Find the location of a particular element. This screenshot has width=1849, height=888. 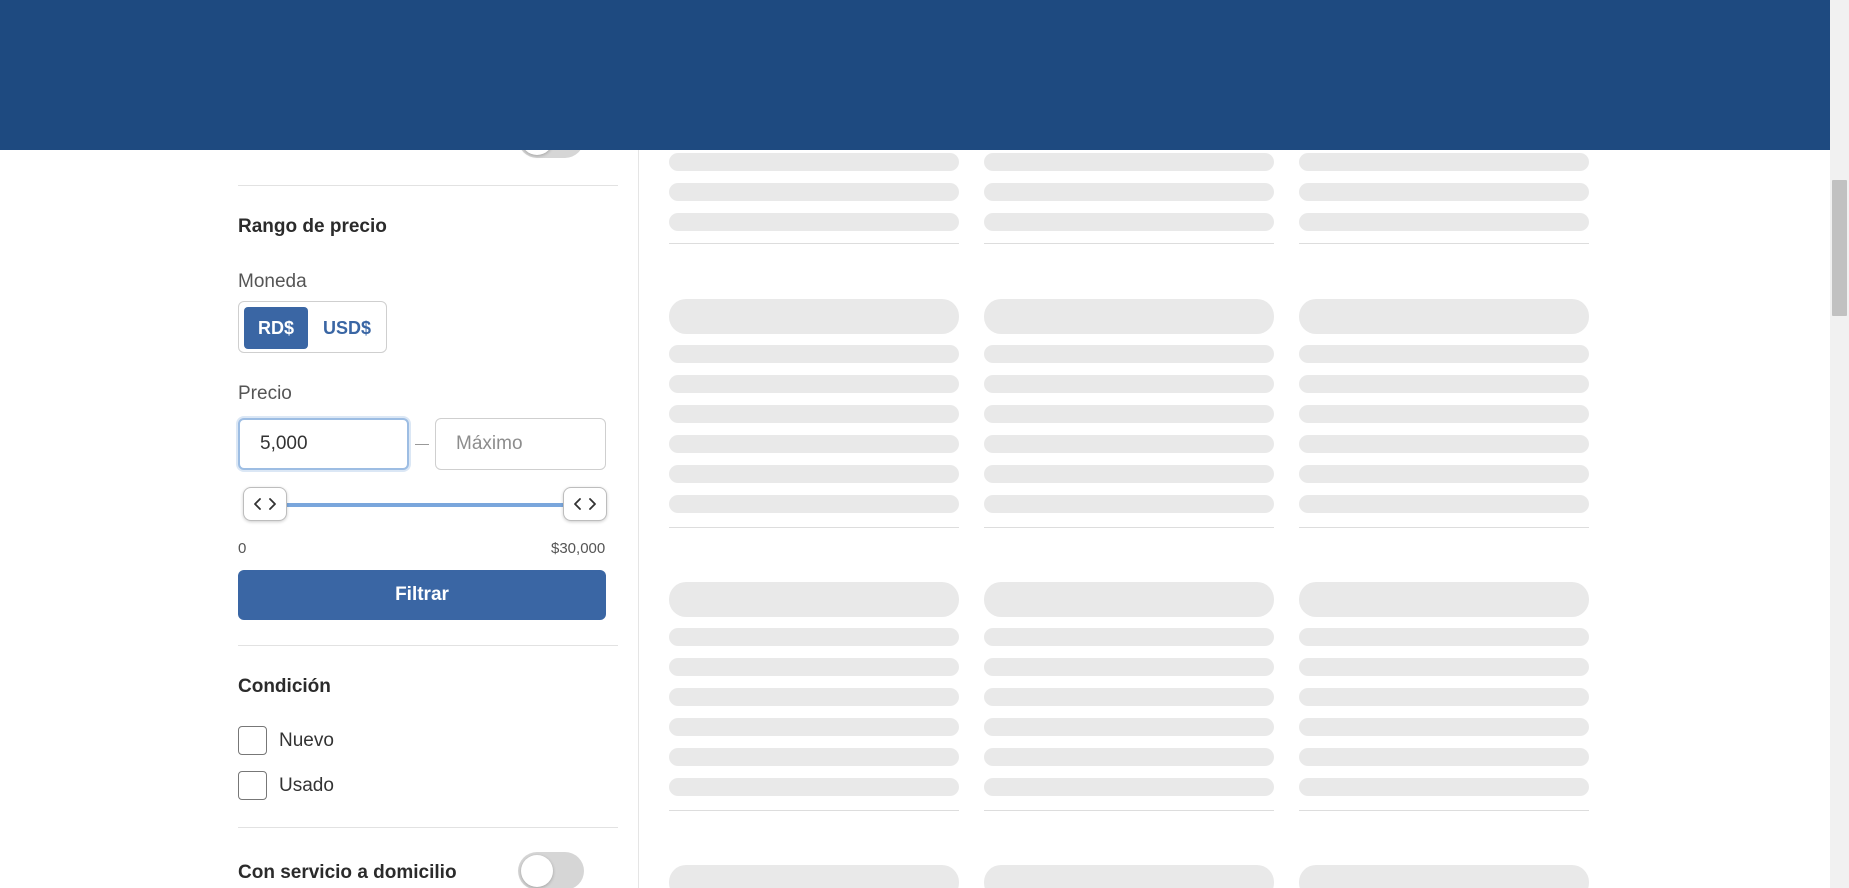

delivery-toggle is located at coordinates (551, 870).